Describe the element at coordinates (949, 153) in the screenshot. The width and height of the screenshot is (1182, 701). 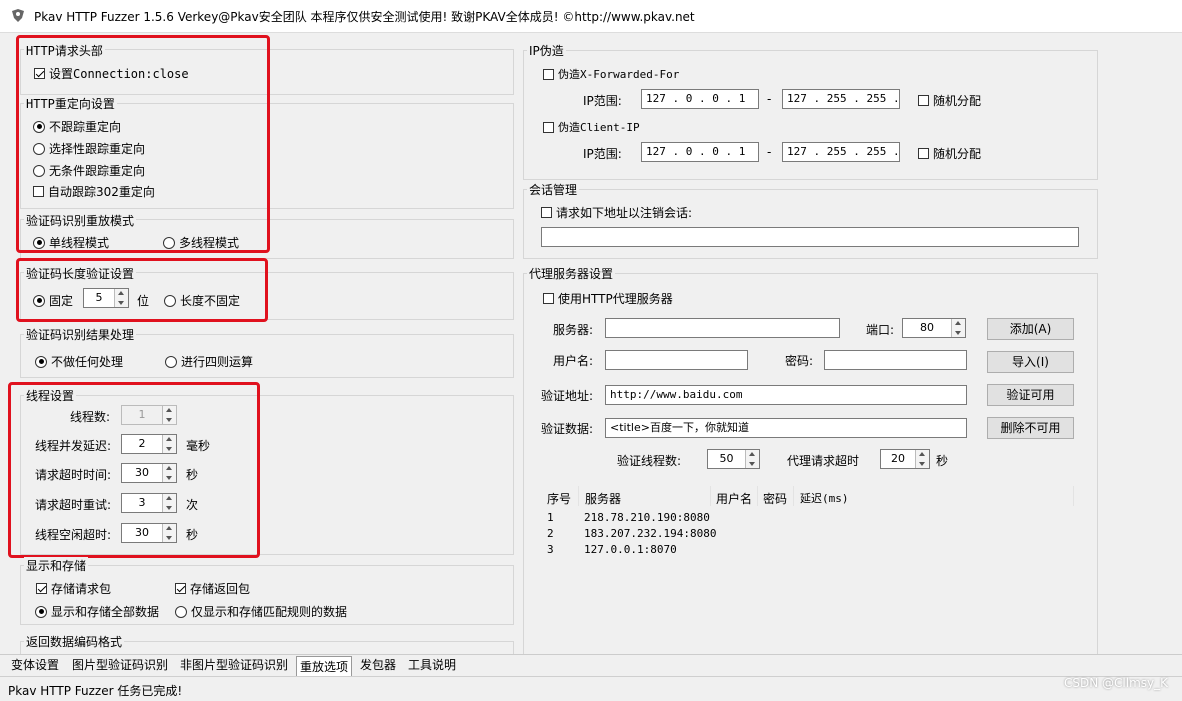
I see `client-random-checkbox: 随机分配` at that location.